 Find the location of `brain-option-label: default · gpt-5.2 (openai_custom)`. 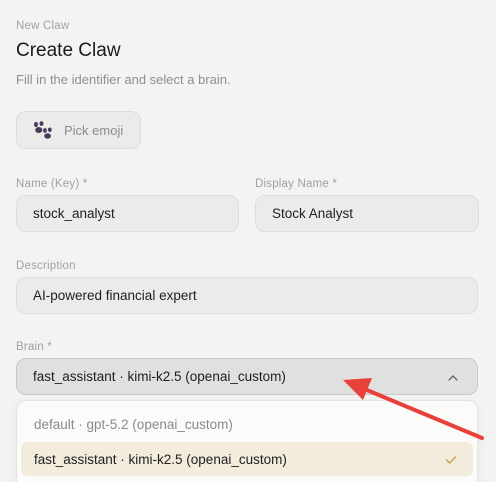

brain-option-label: default · gpt-5.2 (openai_custom) is located at coordinates (133, 424).